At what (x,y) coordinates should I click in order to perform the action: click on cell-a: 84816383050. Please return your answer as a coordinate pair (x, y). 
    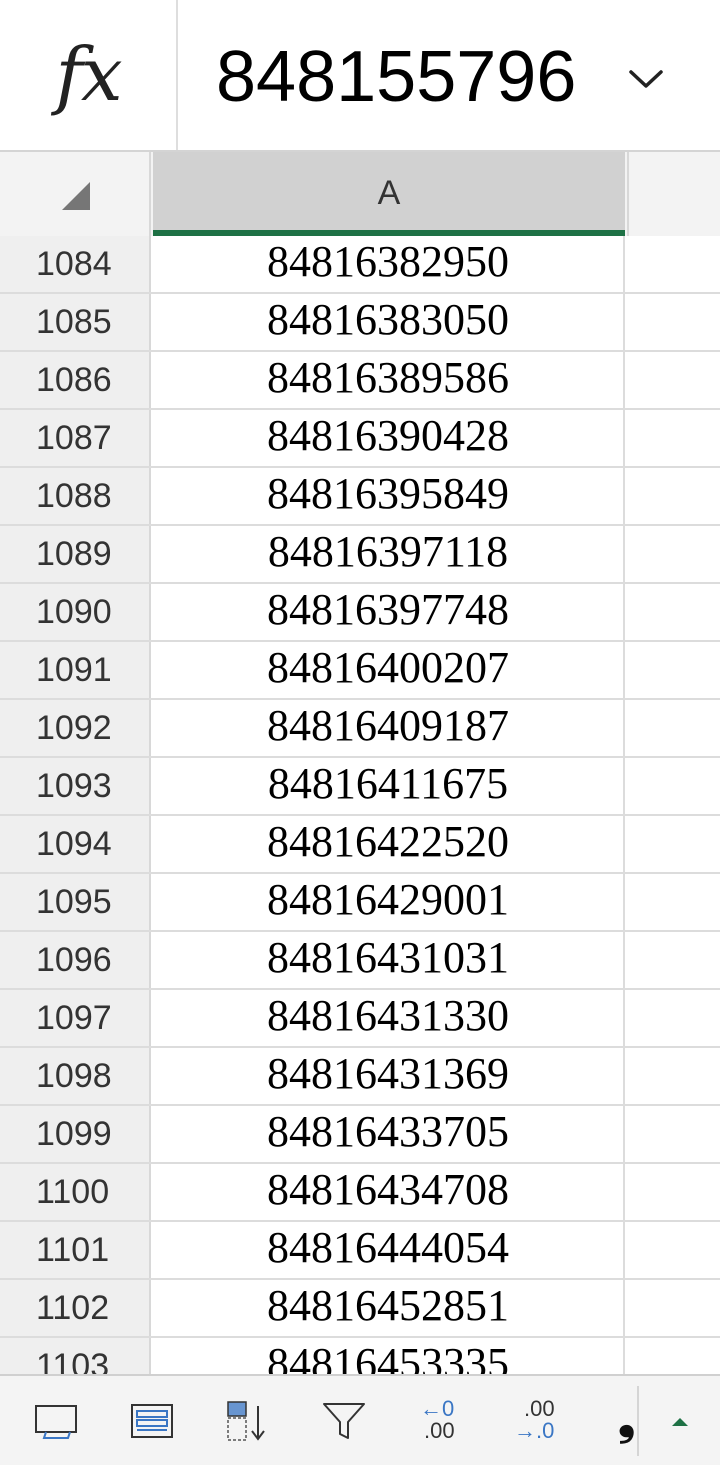
    Looking at the image, I should click on (389, 322).